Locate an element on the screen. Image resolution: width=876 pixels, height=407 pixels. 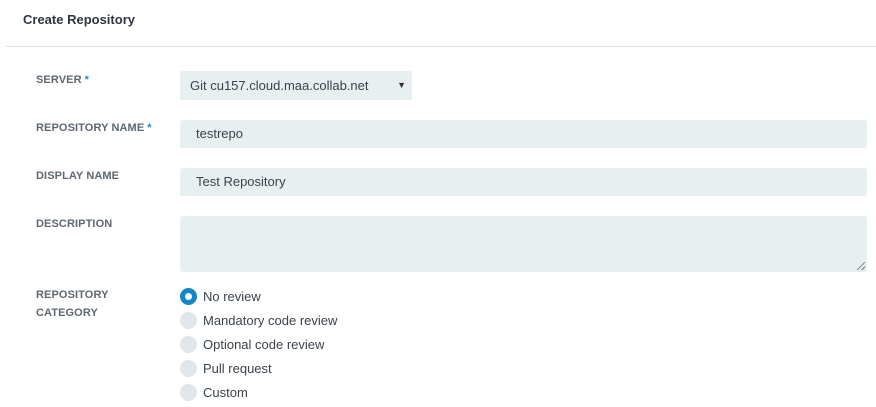
radio-option-no-review: No review is located at coordinates (220, 296).